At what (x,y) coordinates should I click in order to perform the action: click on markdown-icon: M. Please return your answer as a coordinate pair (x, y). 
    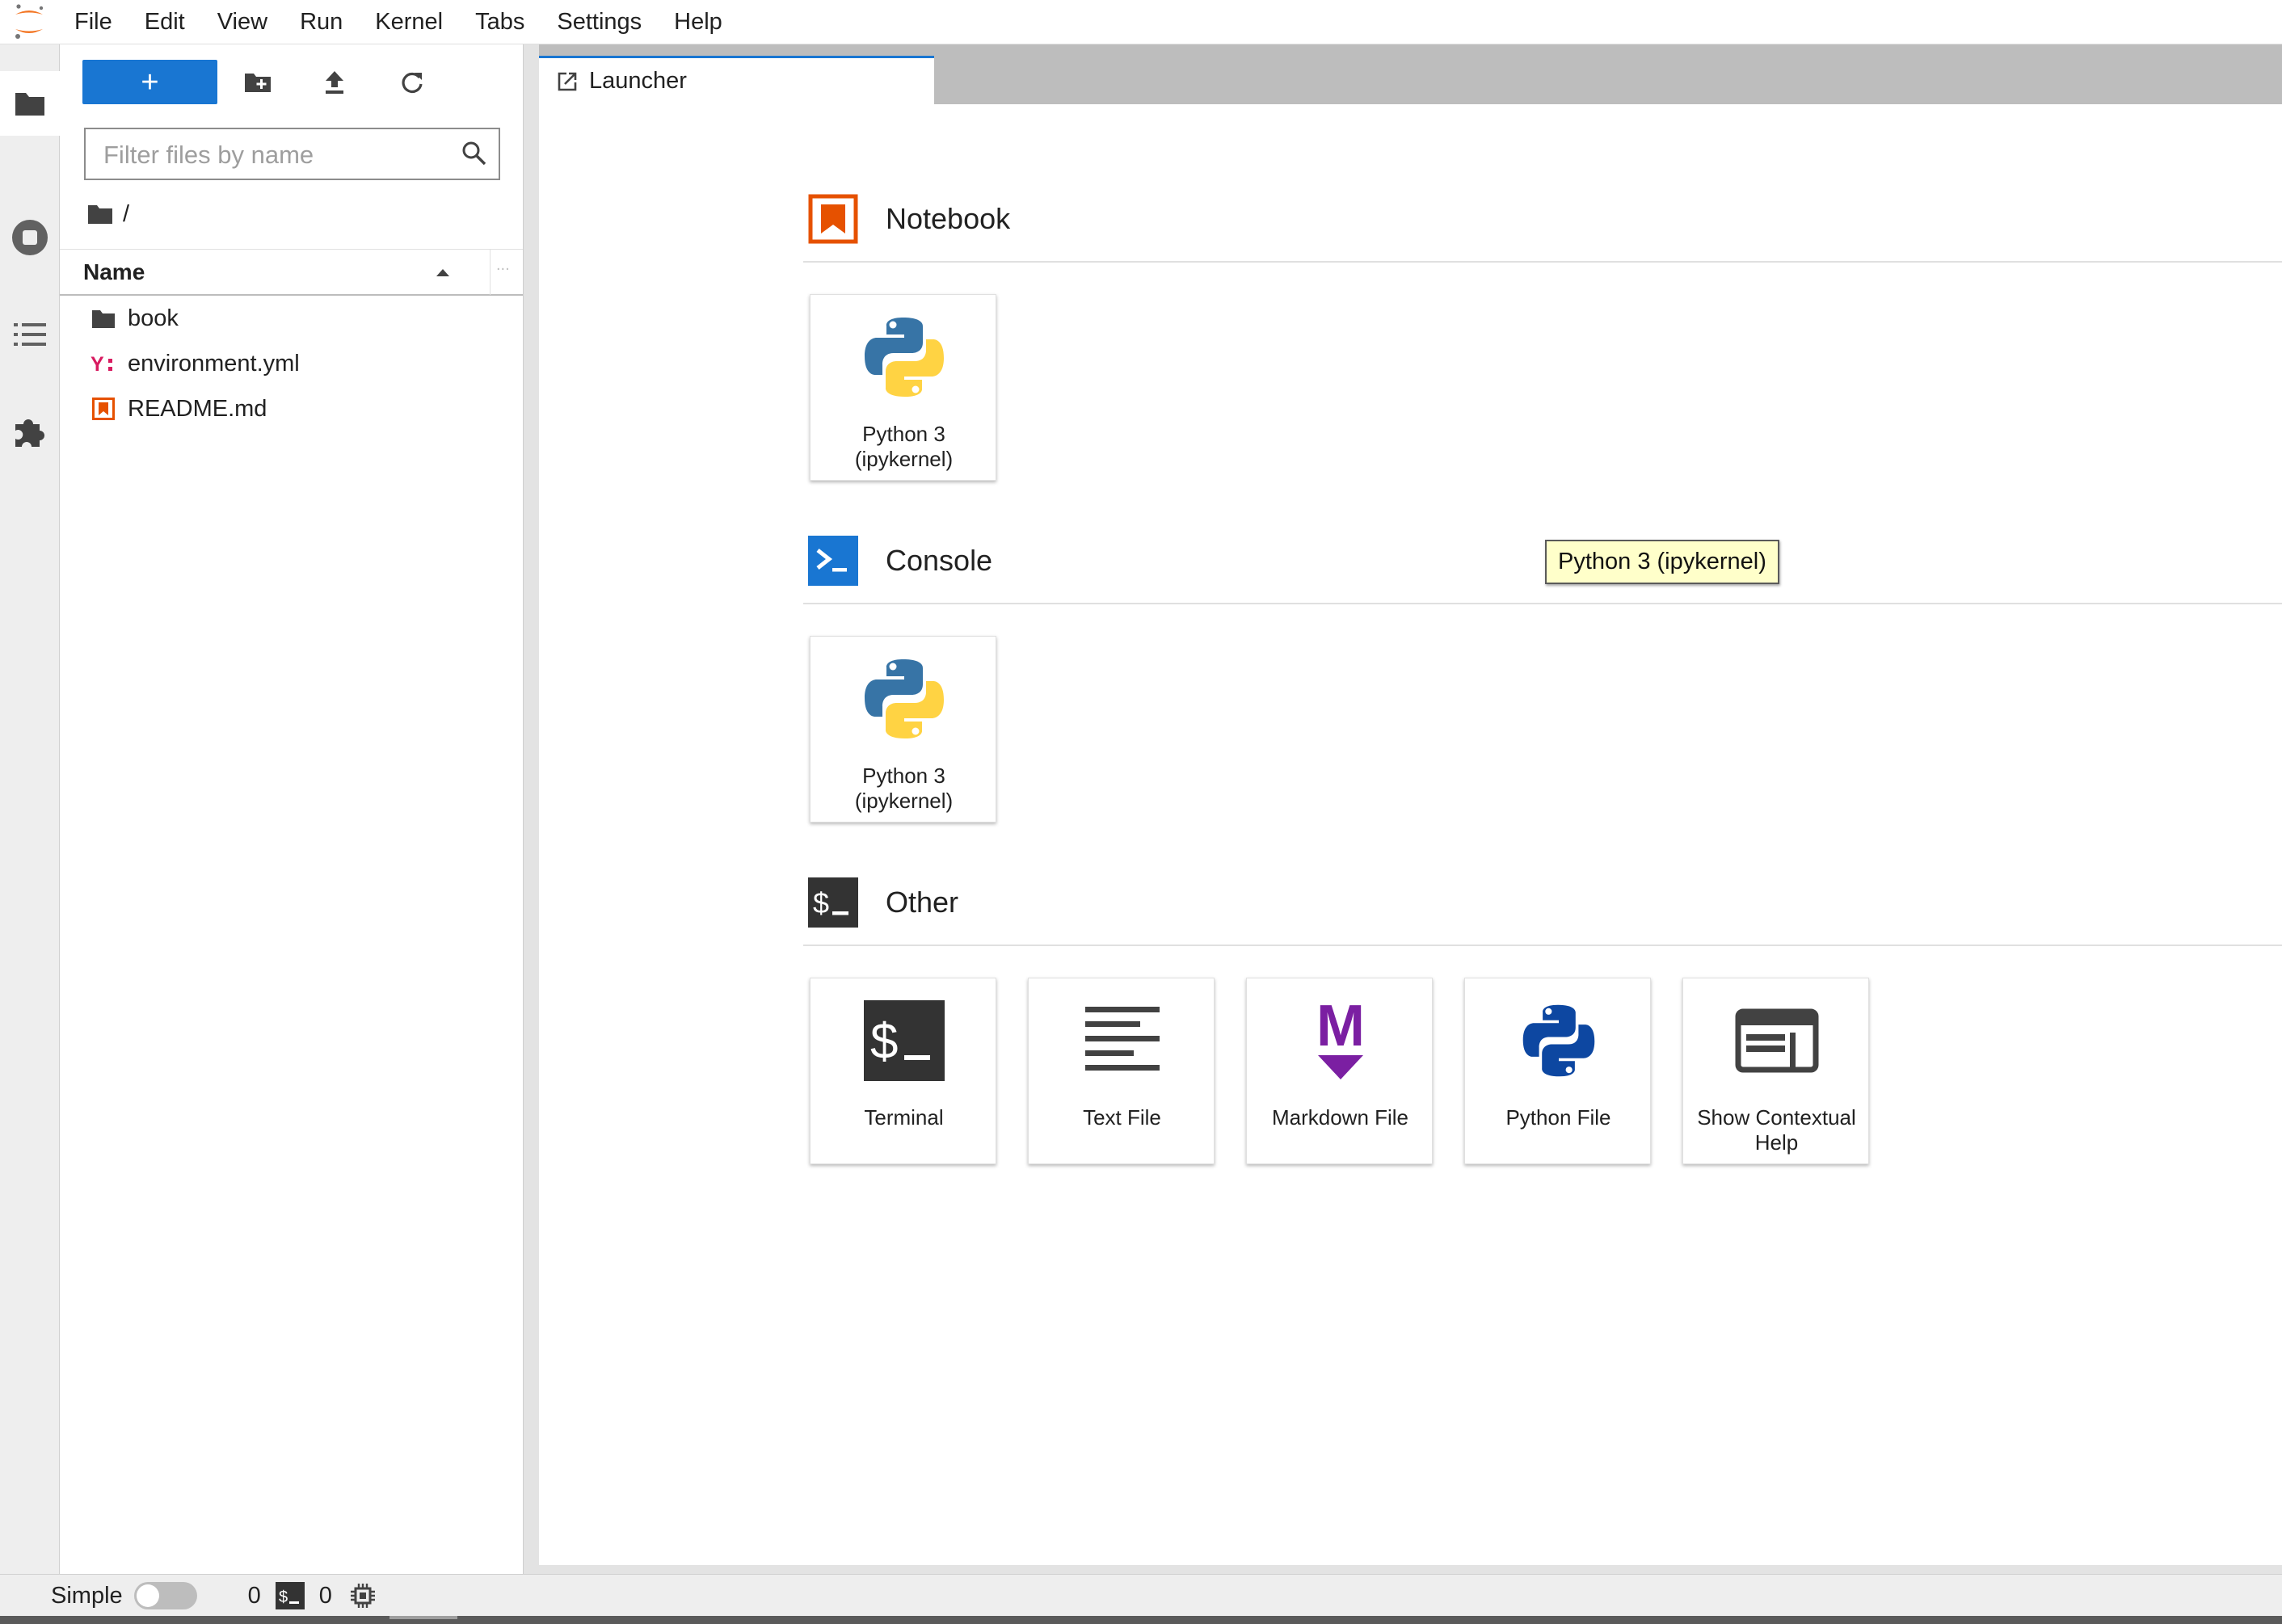
    Looking at the image, I should click on (1340, 1040).